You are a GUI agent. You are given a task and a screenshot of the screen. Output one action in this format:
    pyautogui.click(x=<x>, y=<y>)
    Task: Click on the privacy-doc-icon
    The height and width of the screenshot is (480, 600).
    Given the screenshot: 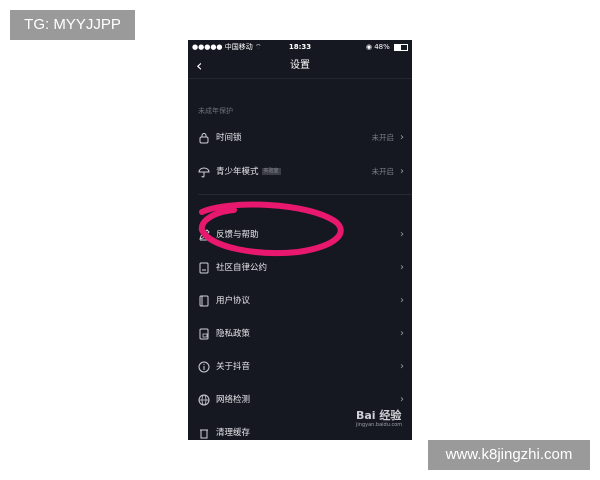 What is the action you would take?
    pyautogui.click(x=204, y=334)
    